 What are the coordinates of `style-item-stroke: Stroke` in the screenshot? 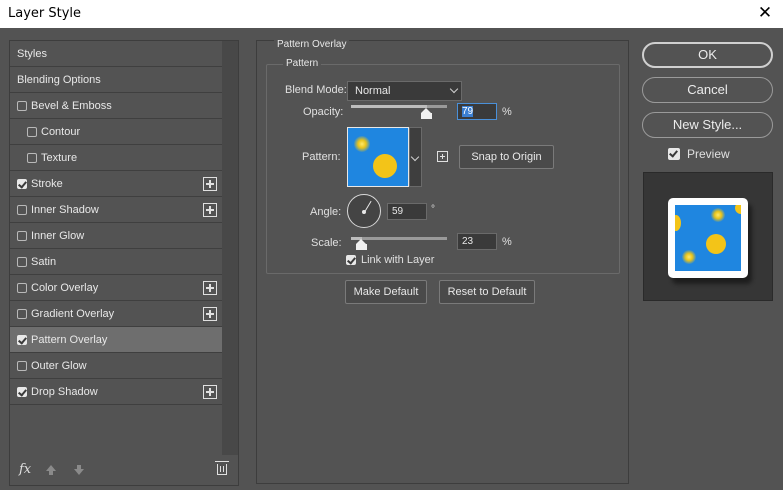 It's located at (116, 184).